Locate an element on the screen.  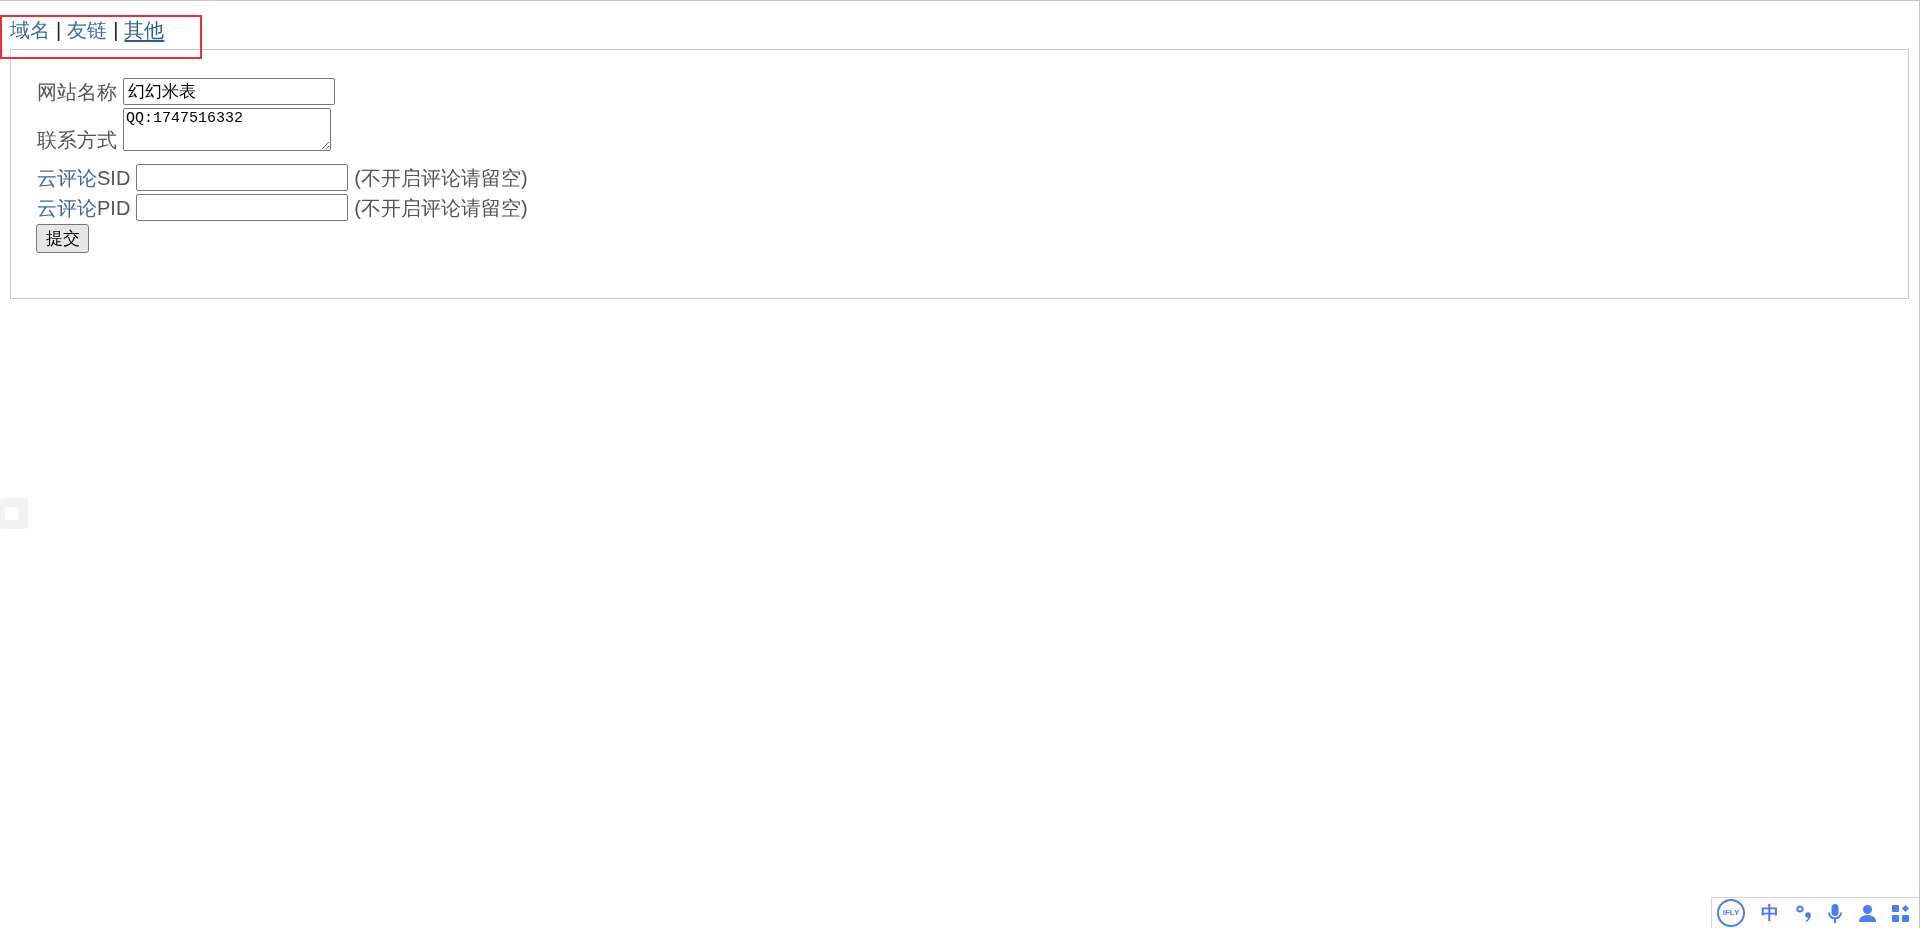
punctuation-icon is located at coordinates (1803, 913).